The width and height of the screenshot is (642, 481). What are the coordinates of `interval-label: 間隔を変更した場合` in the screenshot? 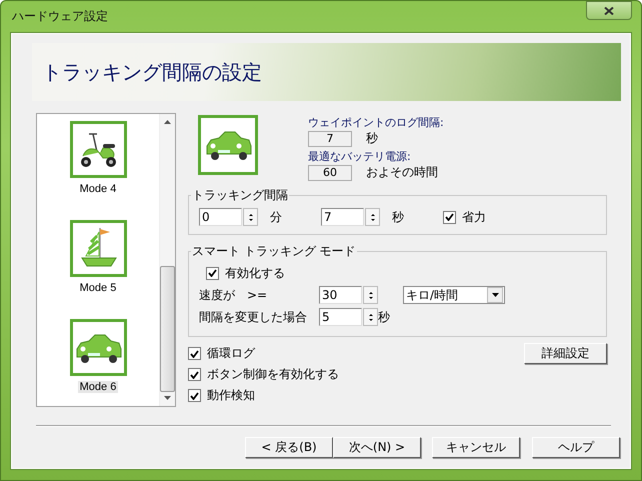 It's located at (253, 317).